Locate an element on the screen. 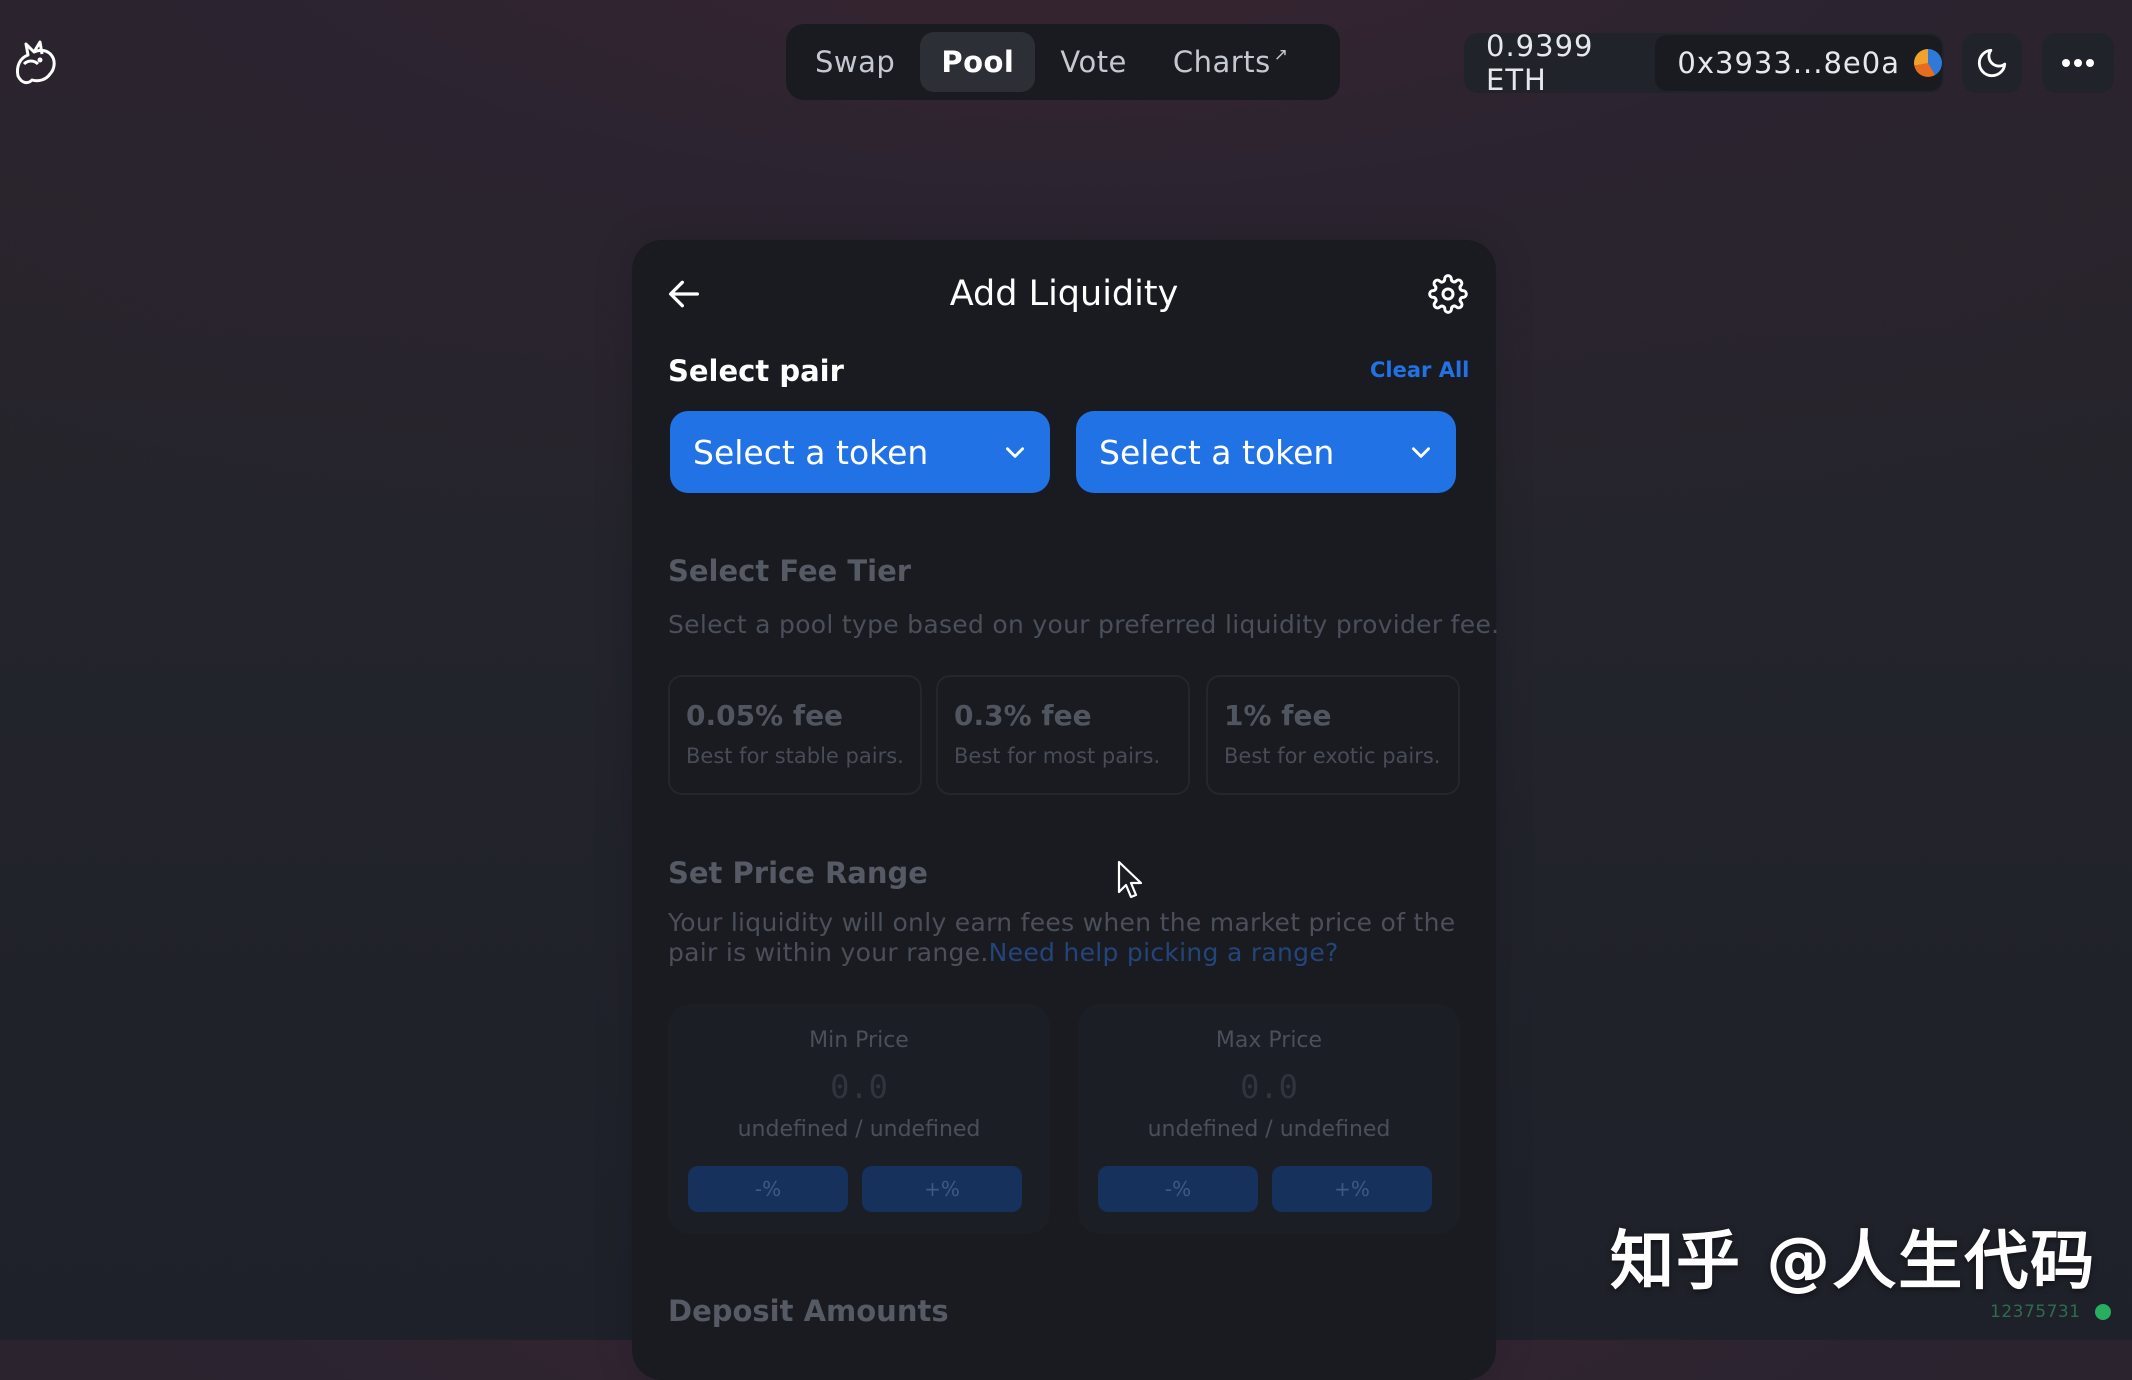 This screenshot has height=1380, width=2132. fee-option-title: 1% fee is located at coordinates (1278, 715).